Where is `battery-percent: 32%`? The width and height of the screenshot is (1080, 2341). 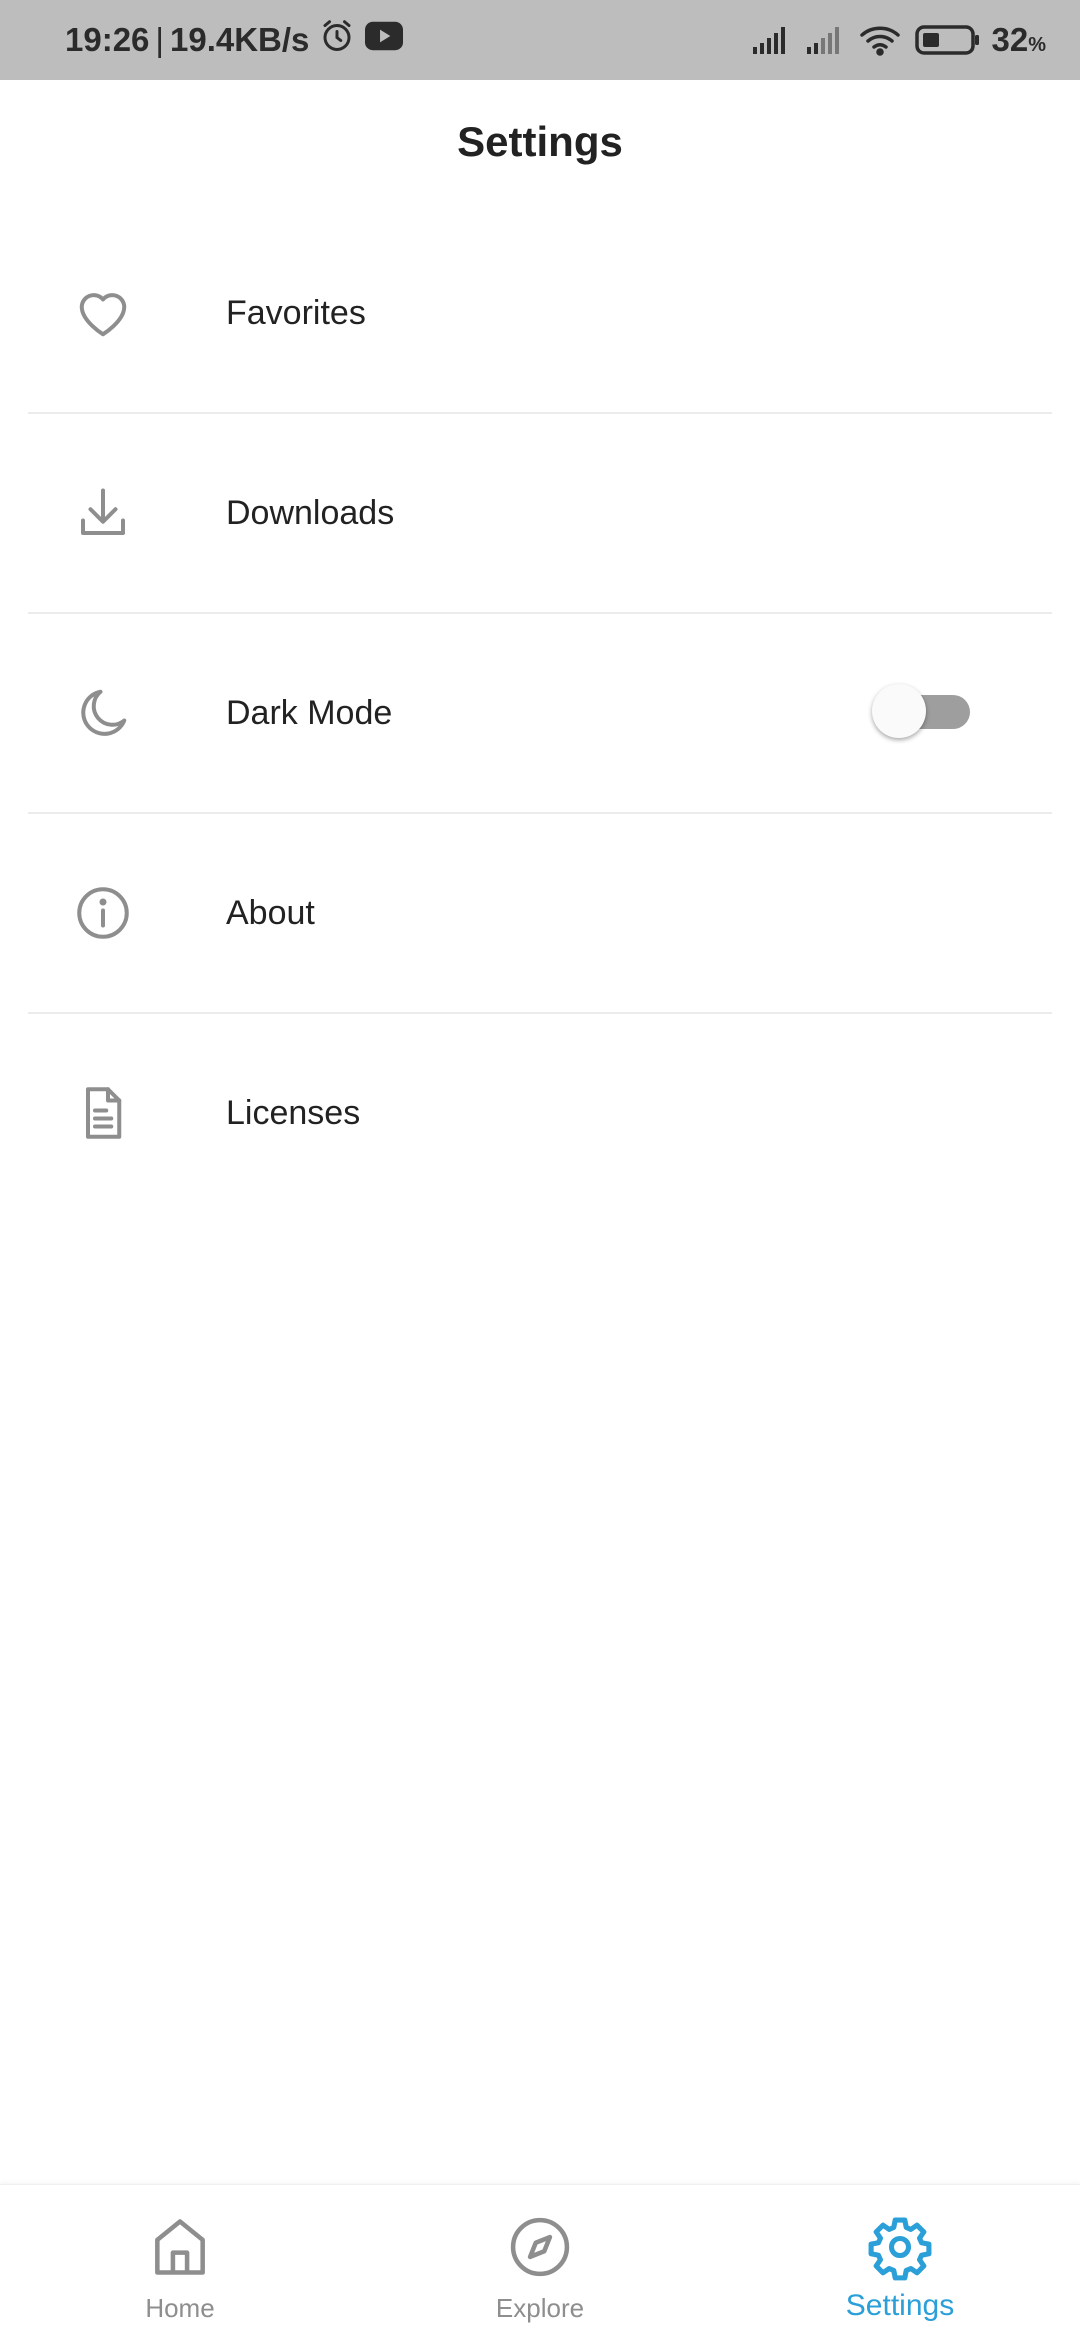
battery-percent: 32% is located at coordinates (1018, 40).